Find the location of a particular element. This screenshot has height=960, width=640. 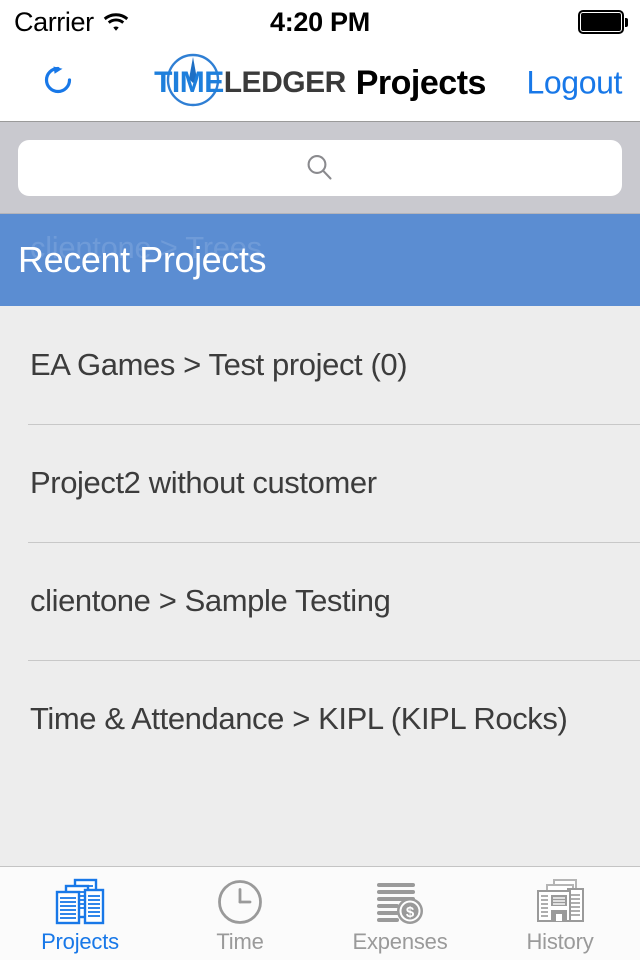

battery-full-icon is located at coordinates (603, 22).